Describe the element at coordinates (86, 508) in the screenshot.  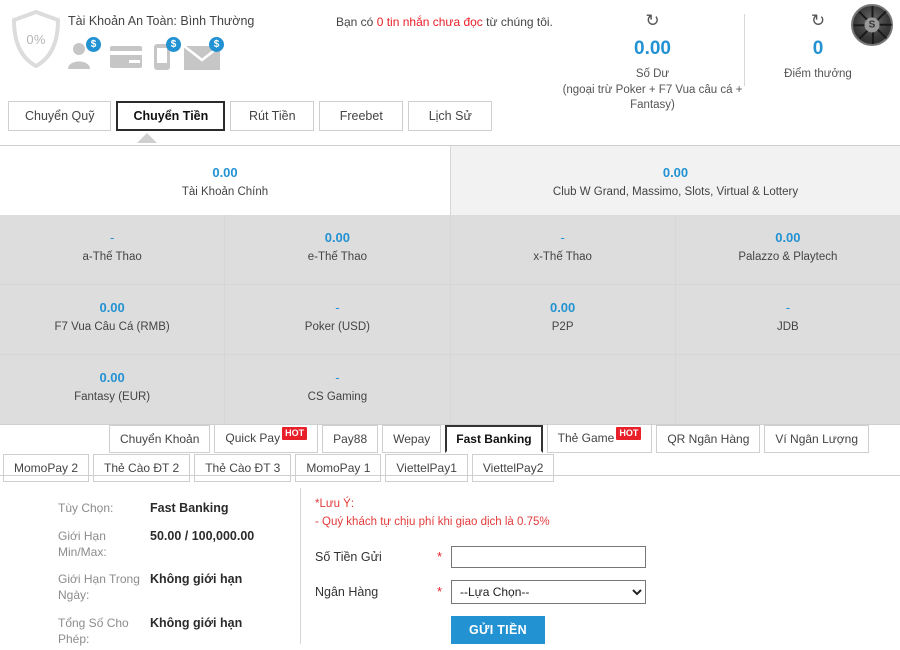
I see `deposit-info-key: Tùy Chọn:` at that location.